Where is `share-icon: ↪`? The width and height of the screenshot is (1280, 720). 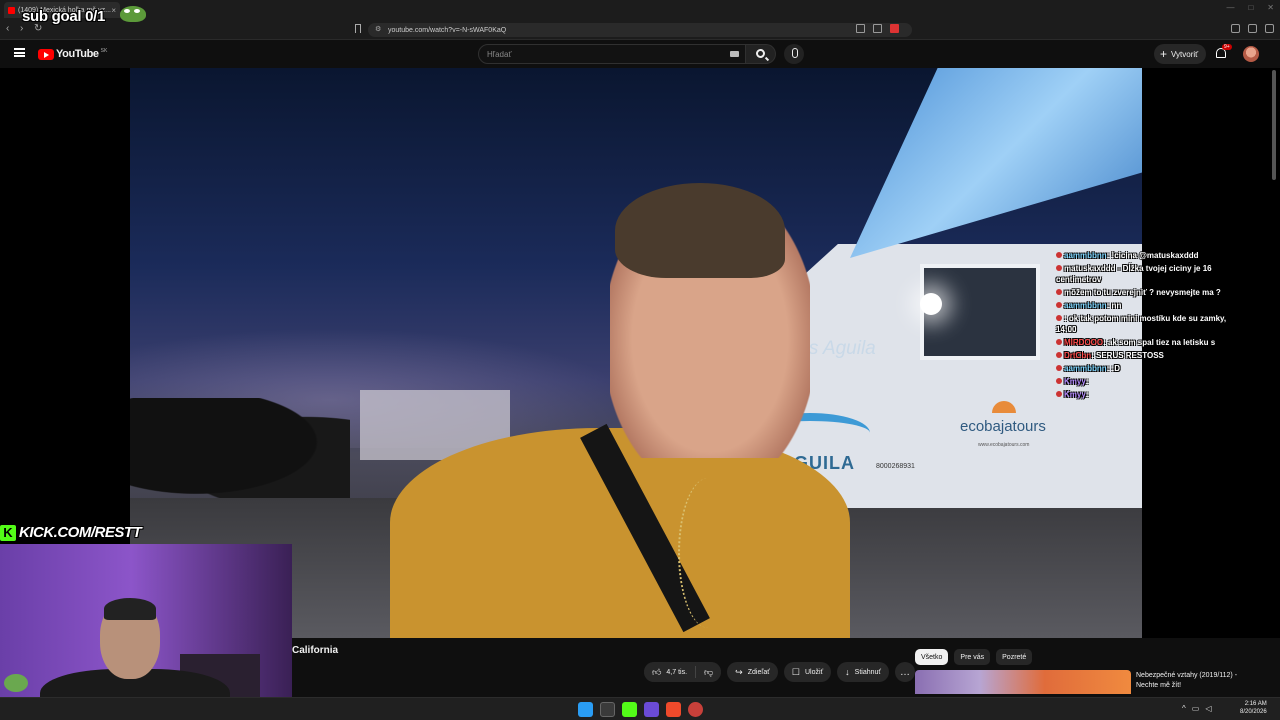 share-icon: ↪ is located at coordinates (739, 671).